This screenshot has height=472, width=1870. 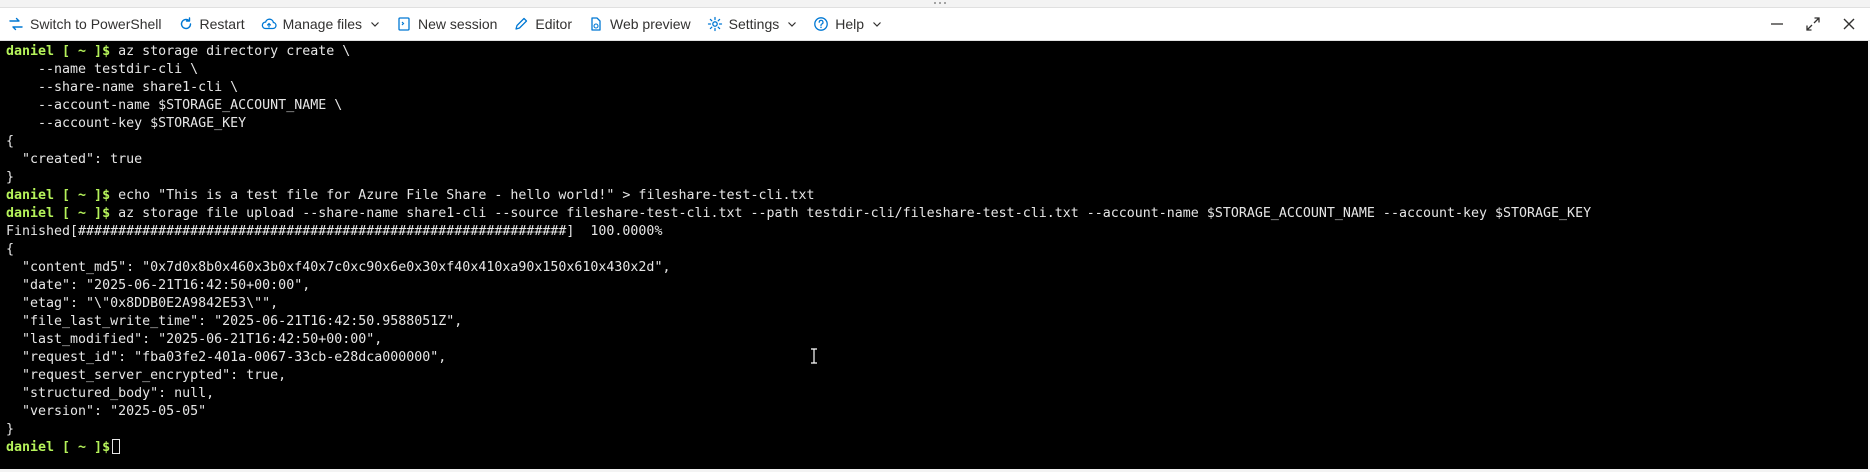 I want to click on expand-icon, so click(x=1813, y=24).